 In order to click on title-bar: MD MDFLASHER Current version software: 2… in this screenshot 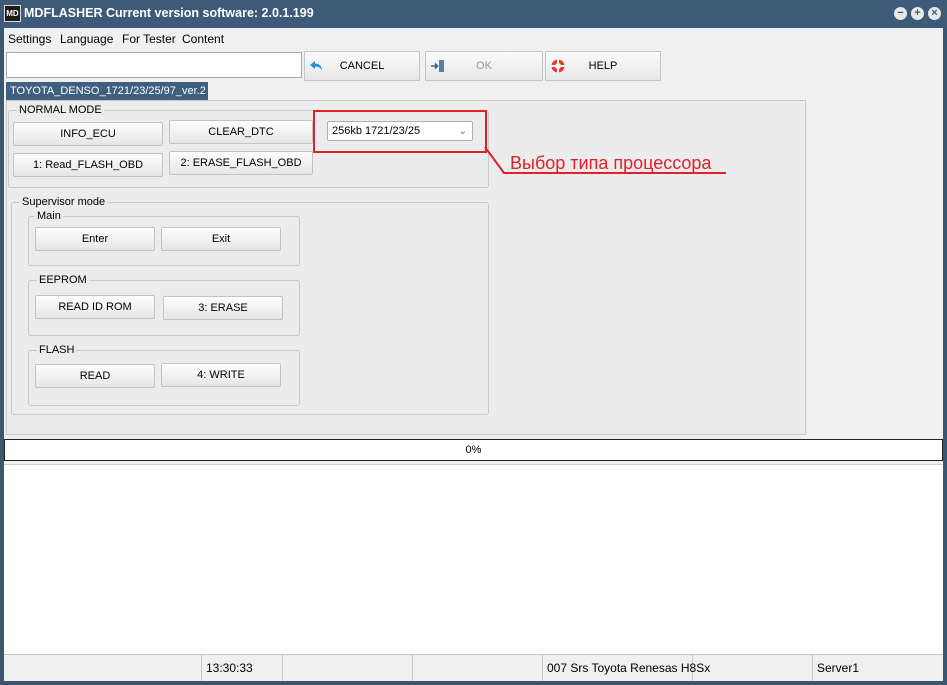, I will do `click(473, 14)`.